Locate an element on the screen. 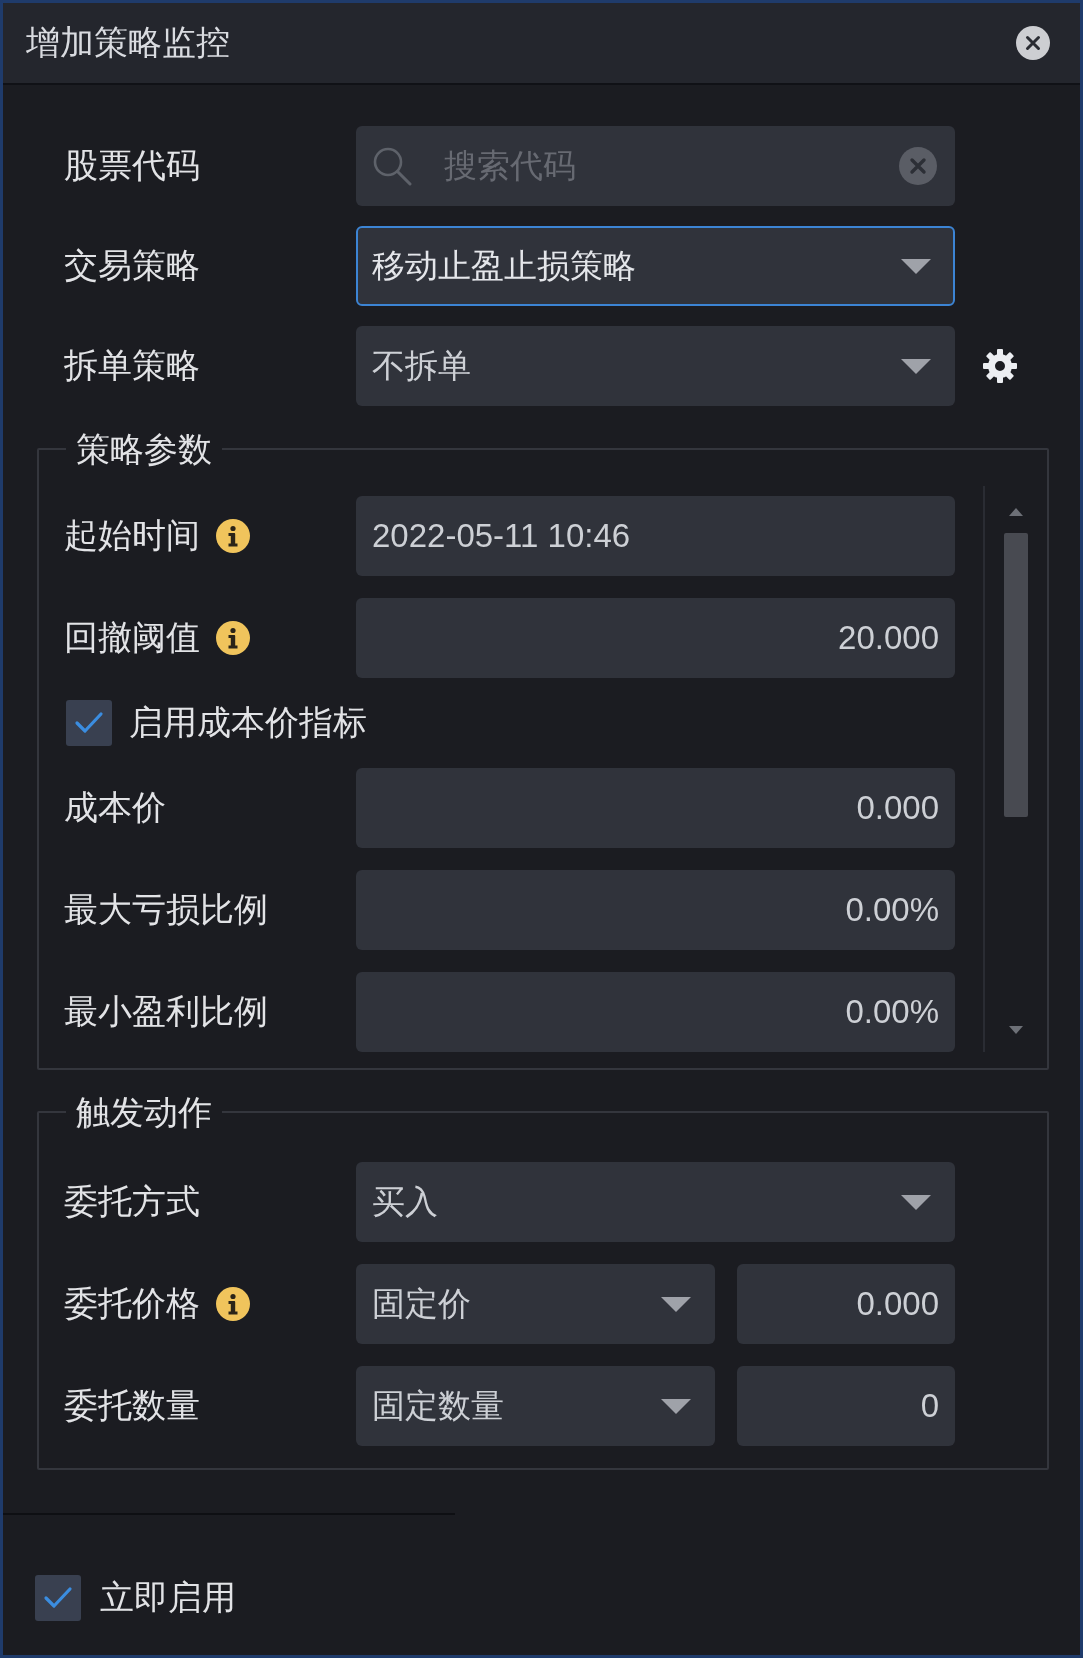 This screenshot has width=1083, height=1658. checkbox-label: 启用成本价指标 is located at coordinates (248, 722).